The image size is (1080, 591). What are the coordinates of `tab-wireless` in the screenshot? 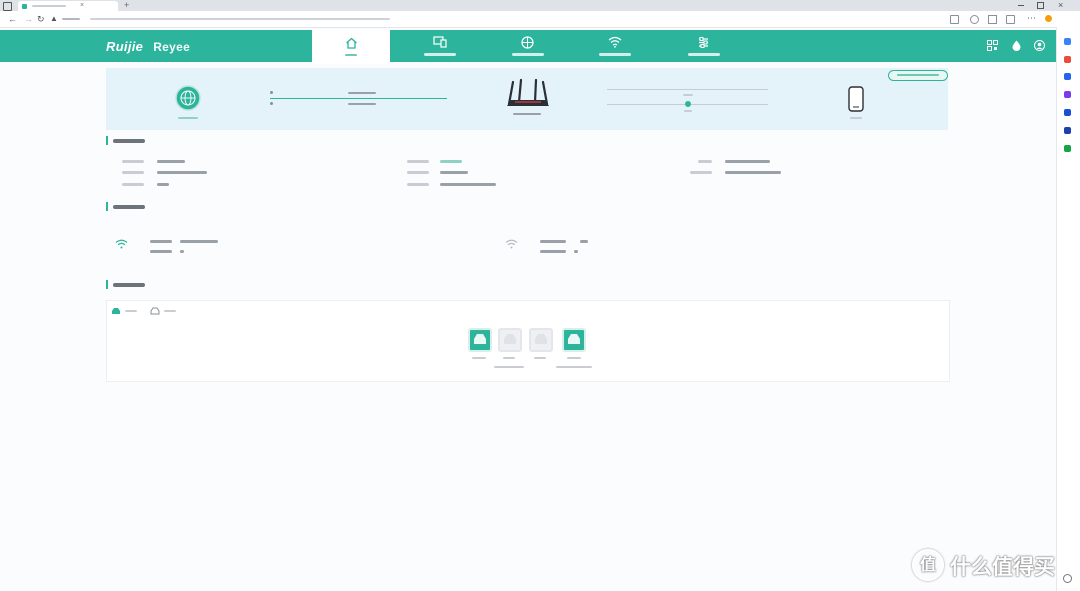 It's located at (615, 46).